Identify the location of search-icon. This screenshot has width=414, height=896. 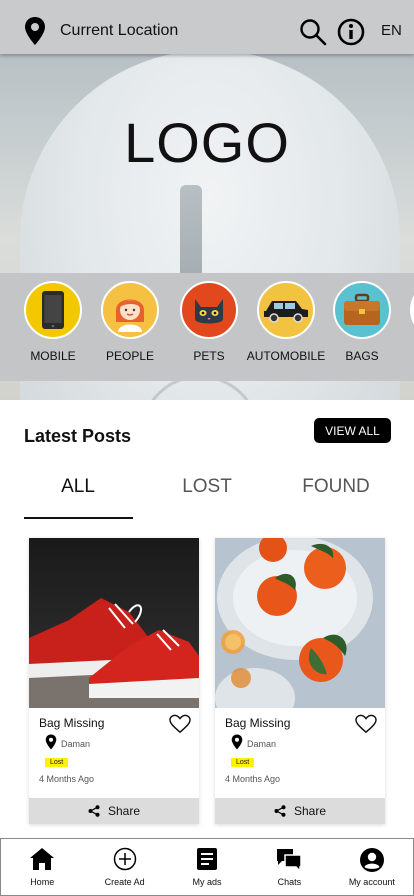
(313, 32).